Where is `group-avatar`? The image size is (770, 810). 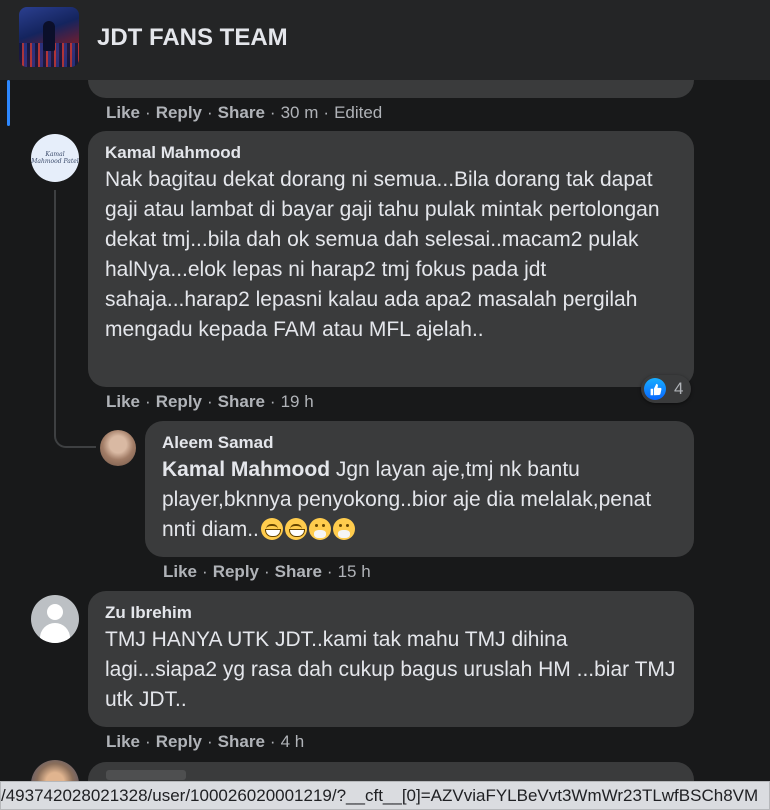 group-avatar is located at coordinates (49, 37).